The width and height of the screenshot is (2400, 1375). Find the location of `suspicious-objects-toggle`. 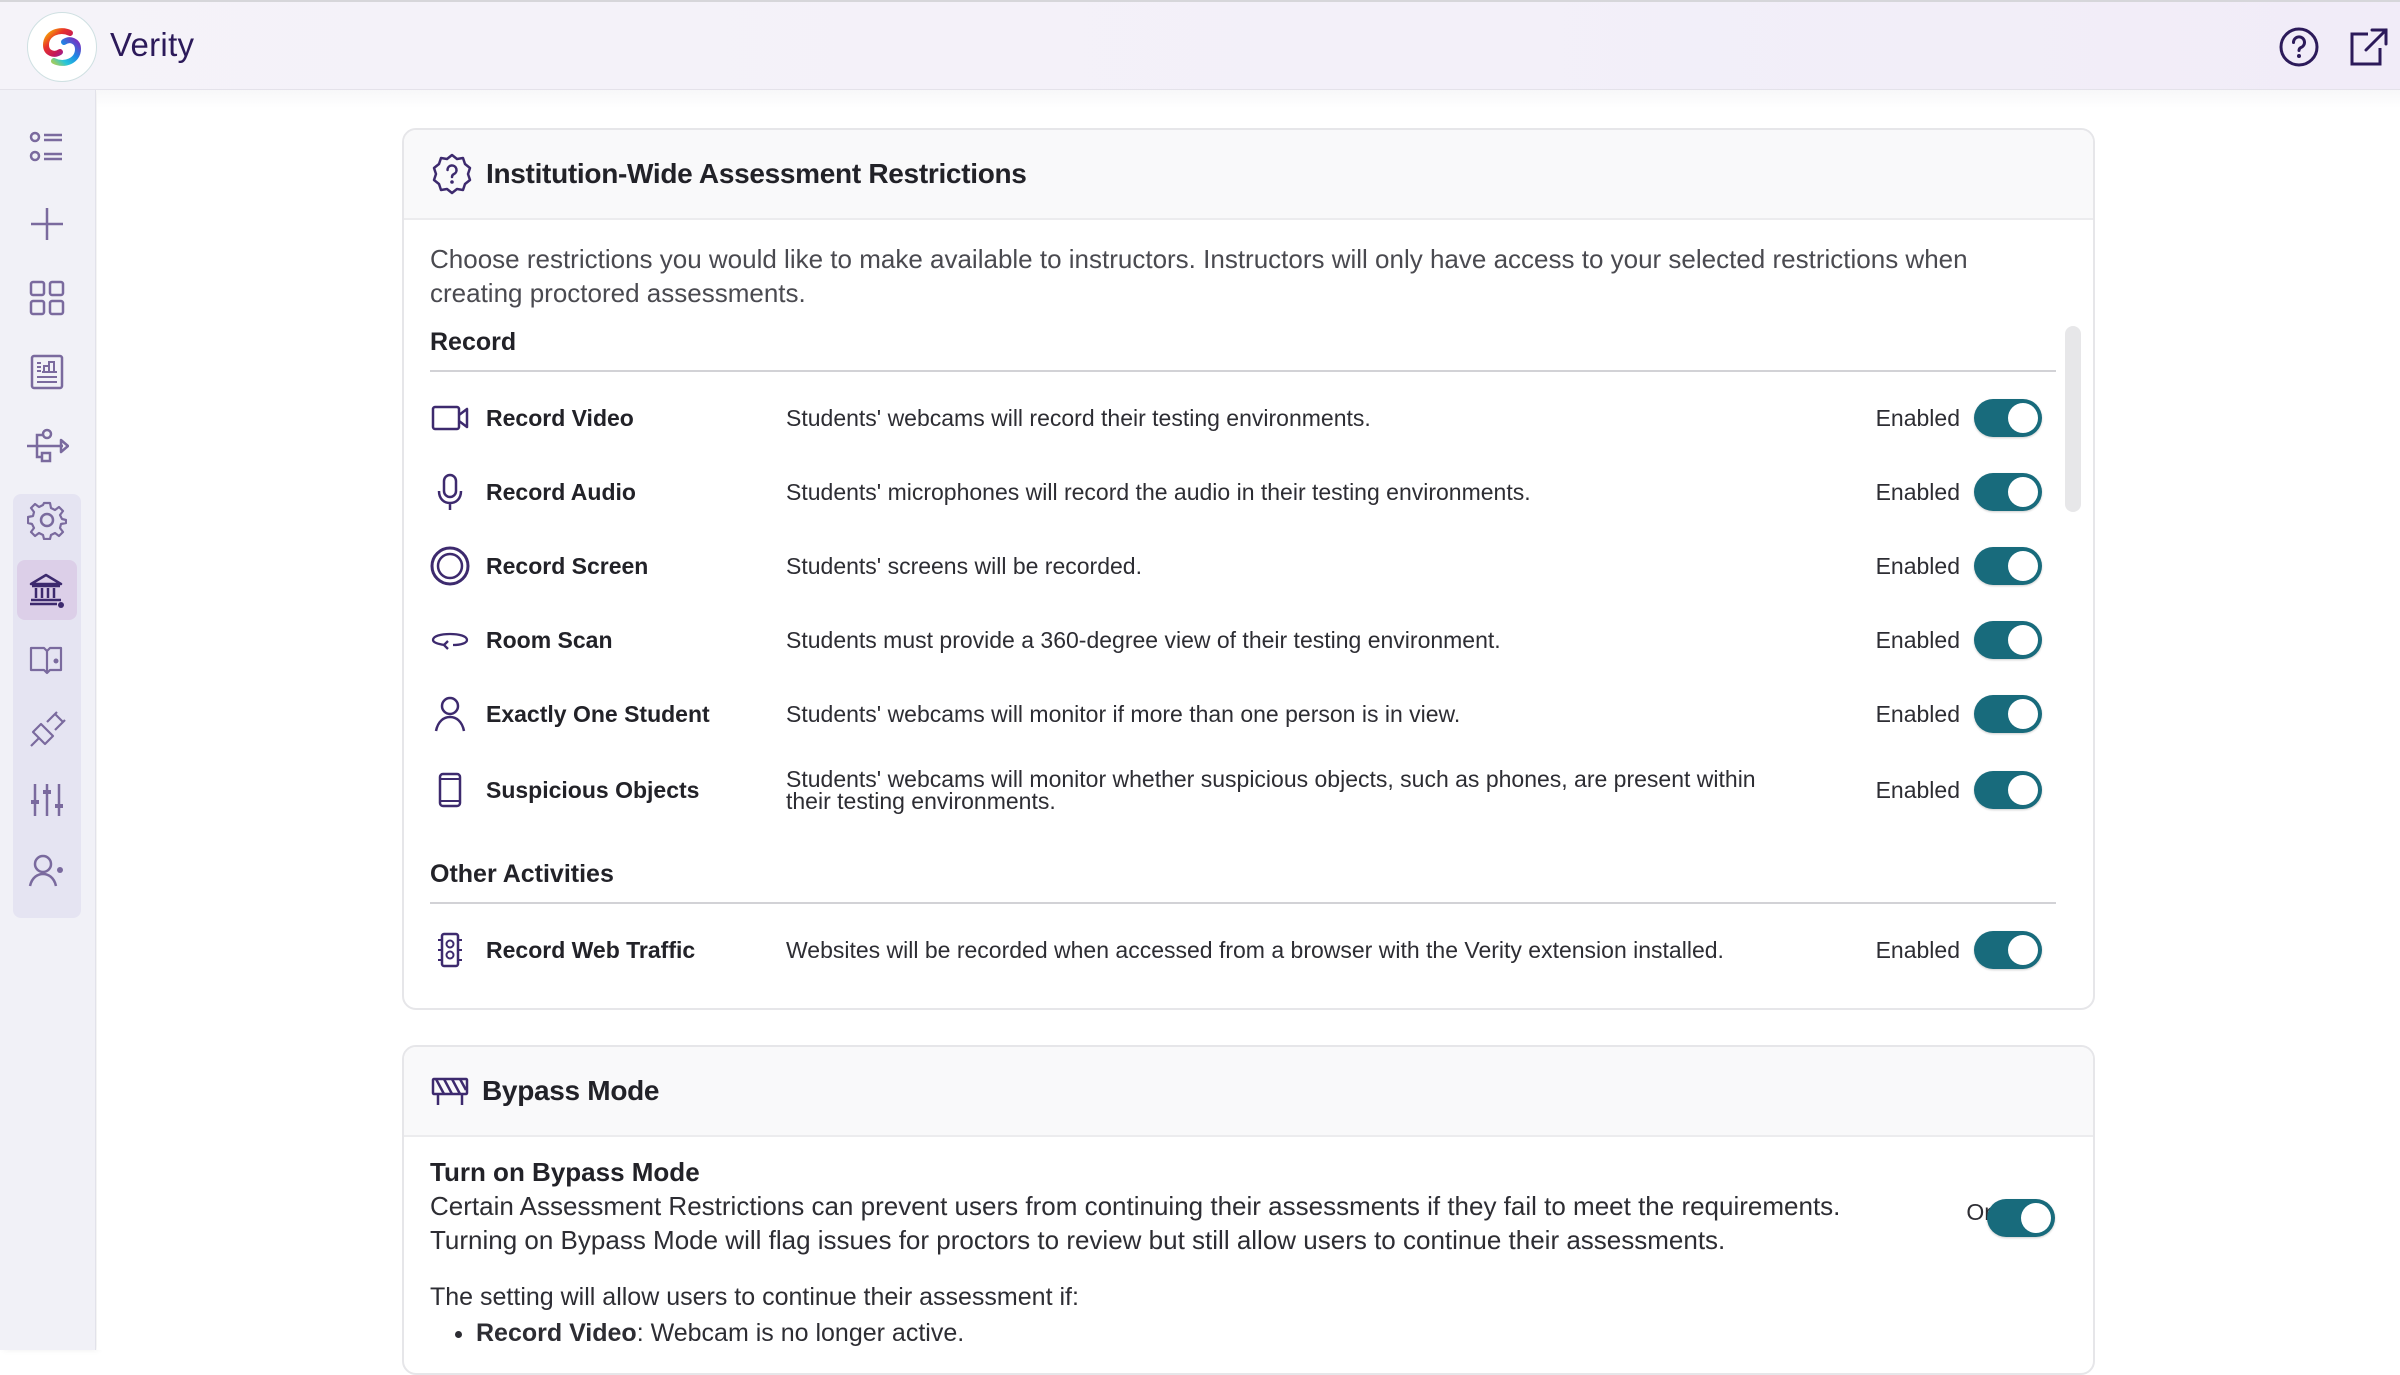

suspicious-objects-toggle is located at coordinates (2008, 790).